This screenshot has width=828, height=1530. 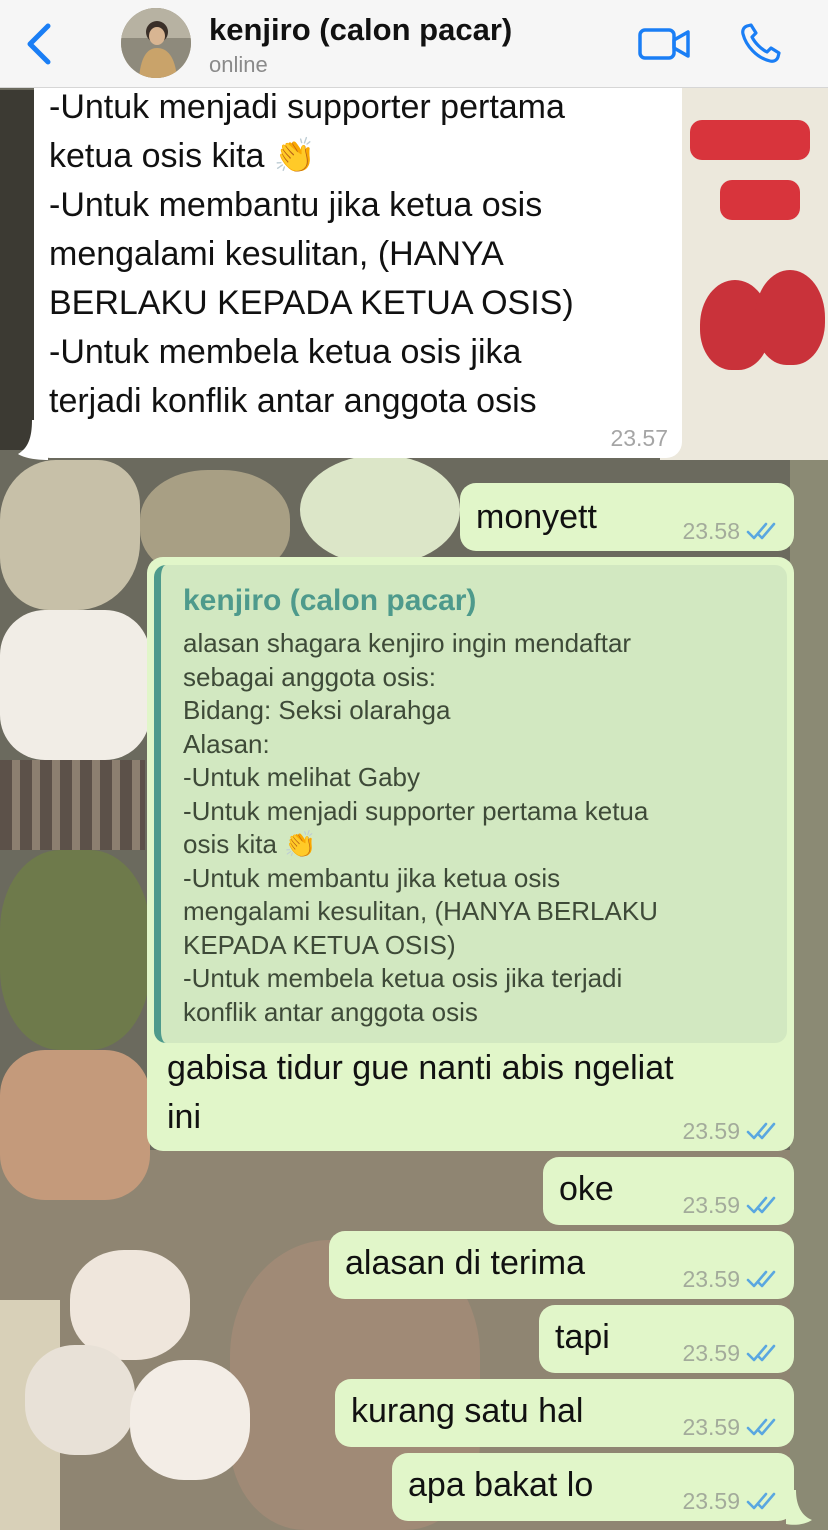 I want to click on message-bubble-outgoing: kurang satu hal 23.59, so click(x=564, y=1413).